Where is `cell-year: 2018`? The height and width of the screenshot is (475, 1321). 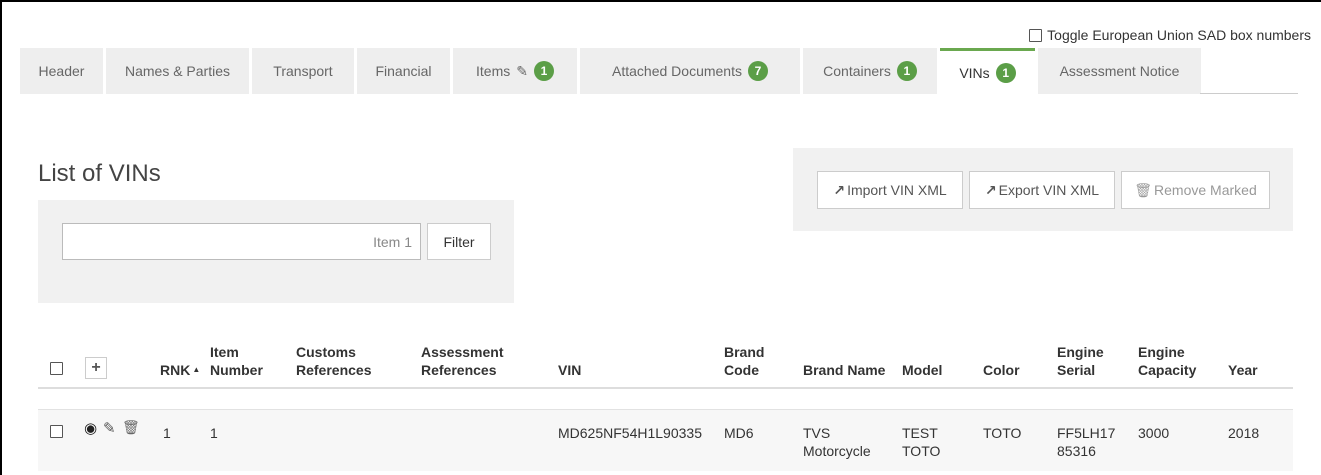
cell-year: 2018 is located at coordinates (1244, 433).